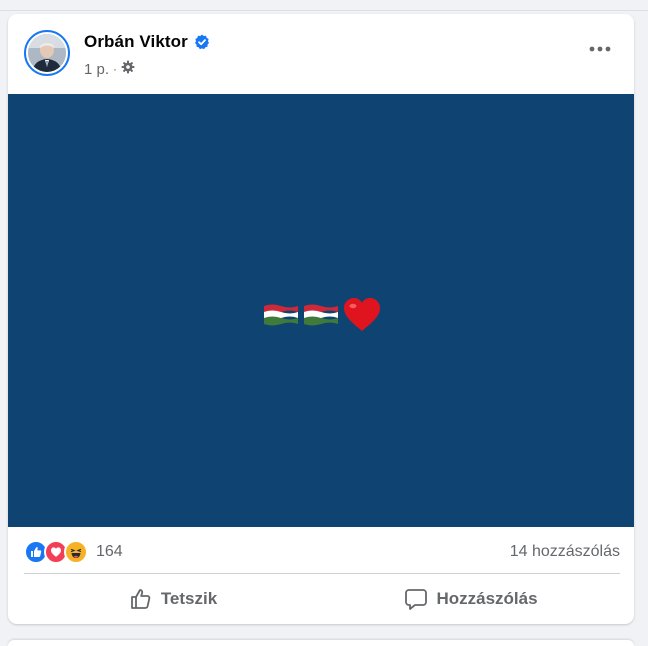  I want to click on red-heart-emoji, so click(362, 314).